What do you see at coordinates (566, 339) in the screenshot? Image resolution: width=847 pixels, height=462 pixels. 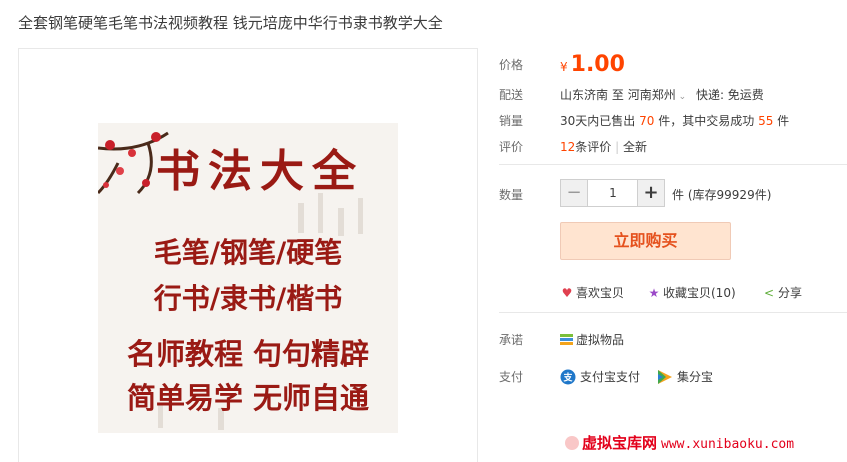 I see `virtual-goods-icon` at bounding box center [566, 339].